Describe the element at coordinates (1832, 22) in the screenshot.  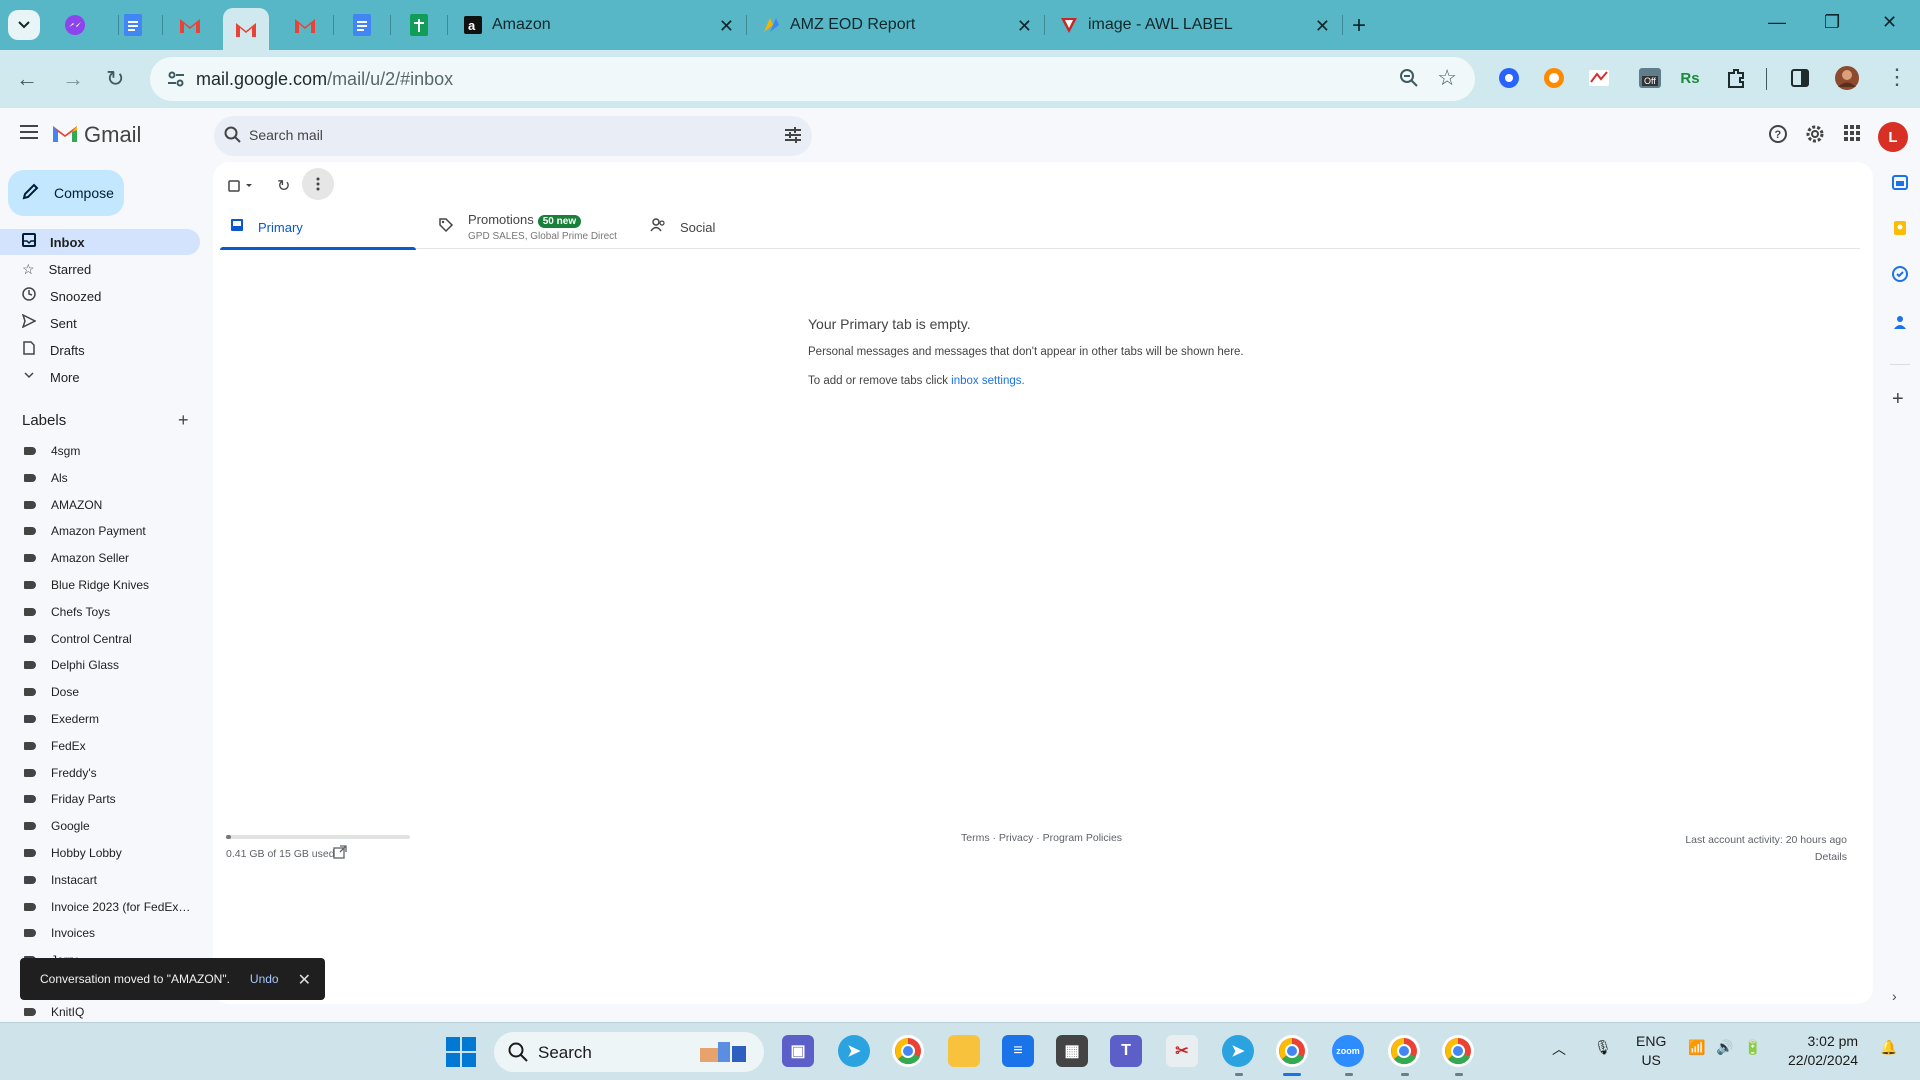
I see `restore-icon: ❐` at that location.